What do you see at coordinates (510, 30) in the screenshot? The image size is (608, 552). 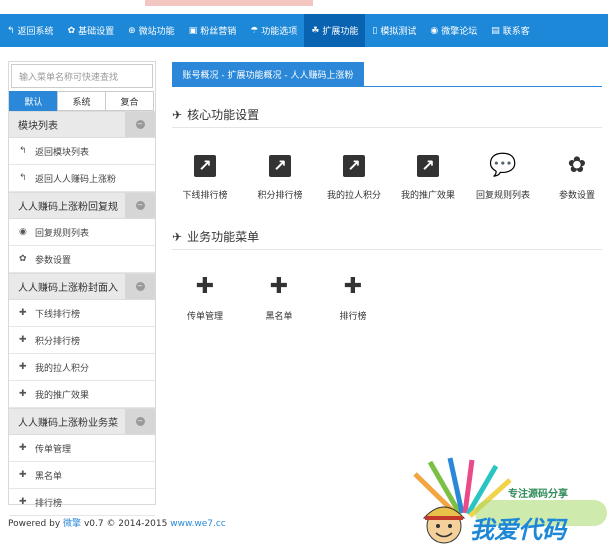 I see `nav-contact: ▤ 联系客` at bounding box center [510, 30].